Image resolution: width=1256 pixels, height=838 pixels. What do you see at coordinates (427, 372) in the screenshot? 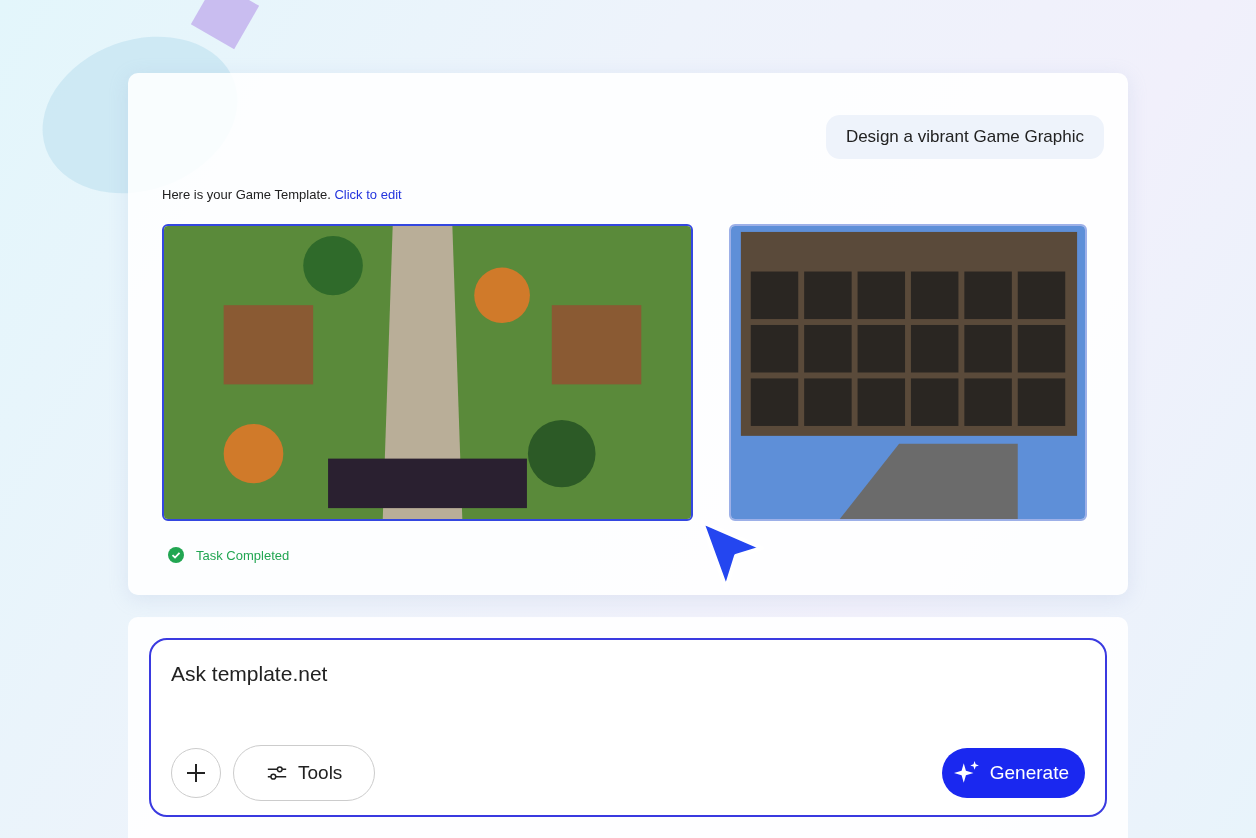
I see `game-scene-picture` at bounding box center [427, 372].